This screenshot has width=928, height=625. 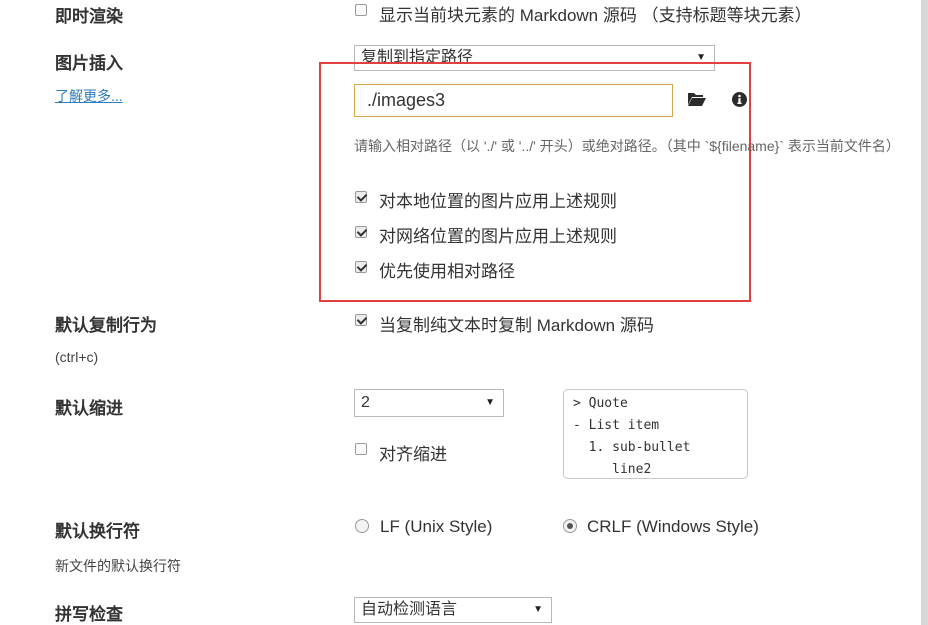 What do you see at coordinates (513, 100) in the screenshot?
I see `image-path-input: ./images3` at bounding box center [513, 100].